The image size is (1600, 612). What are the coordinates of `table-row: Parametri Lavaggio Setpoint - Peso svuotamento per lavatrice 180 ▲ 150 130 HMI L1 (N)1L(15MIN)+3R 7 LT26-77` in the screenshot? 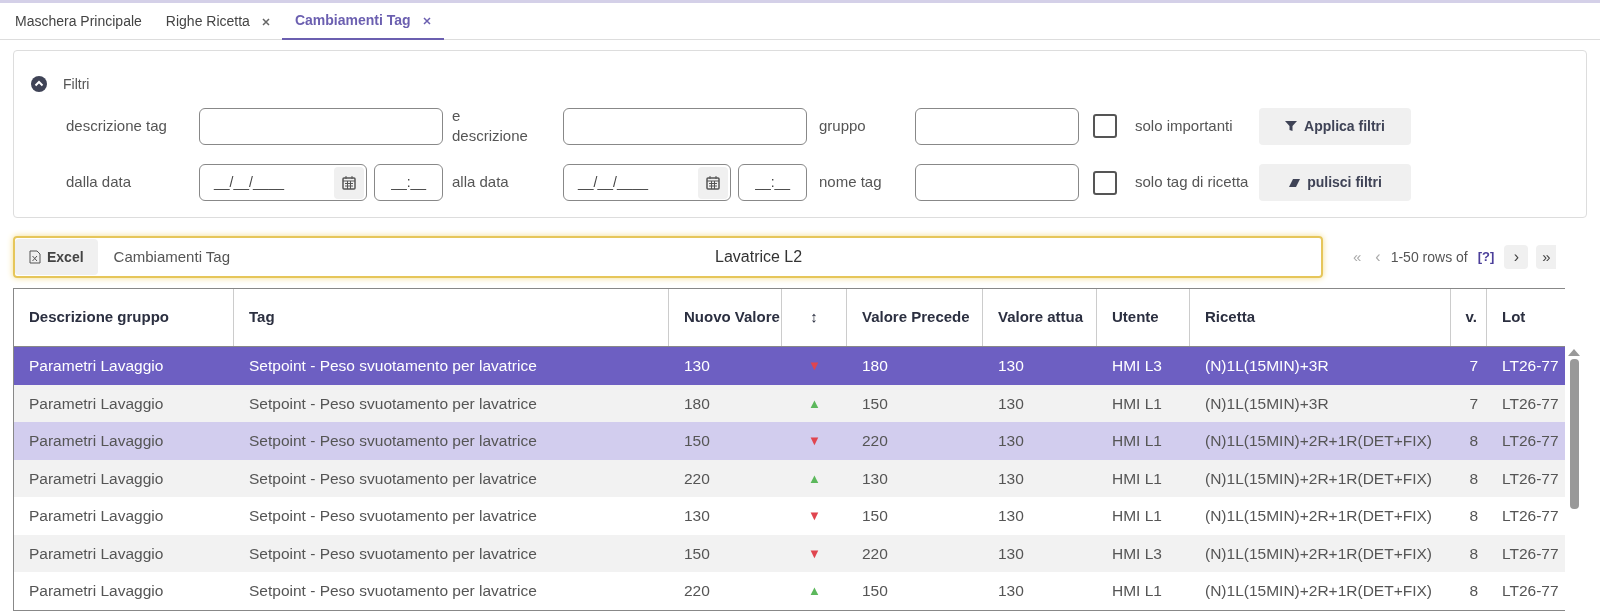 It's located at (789, 403).